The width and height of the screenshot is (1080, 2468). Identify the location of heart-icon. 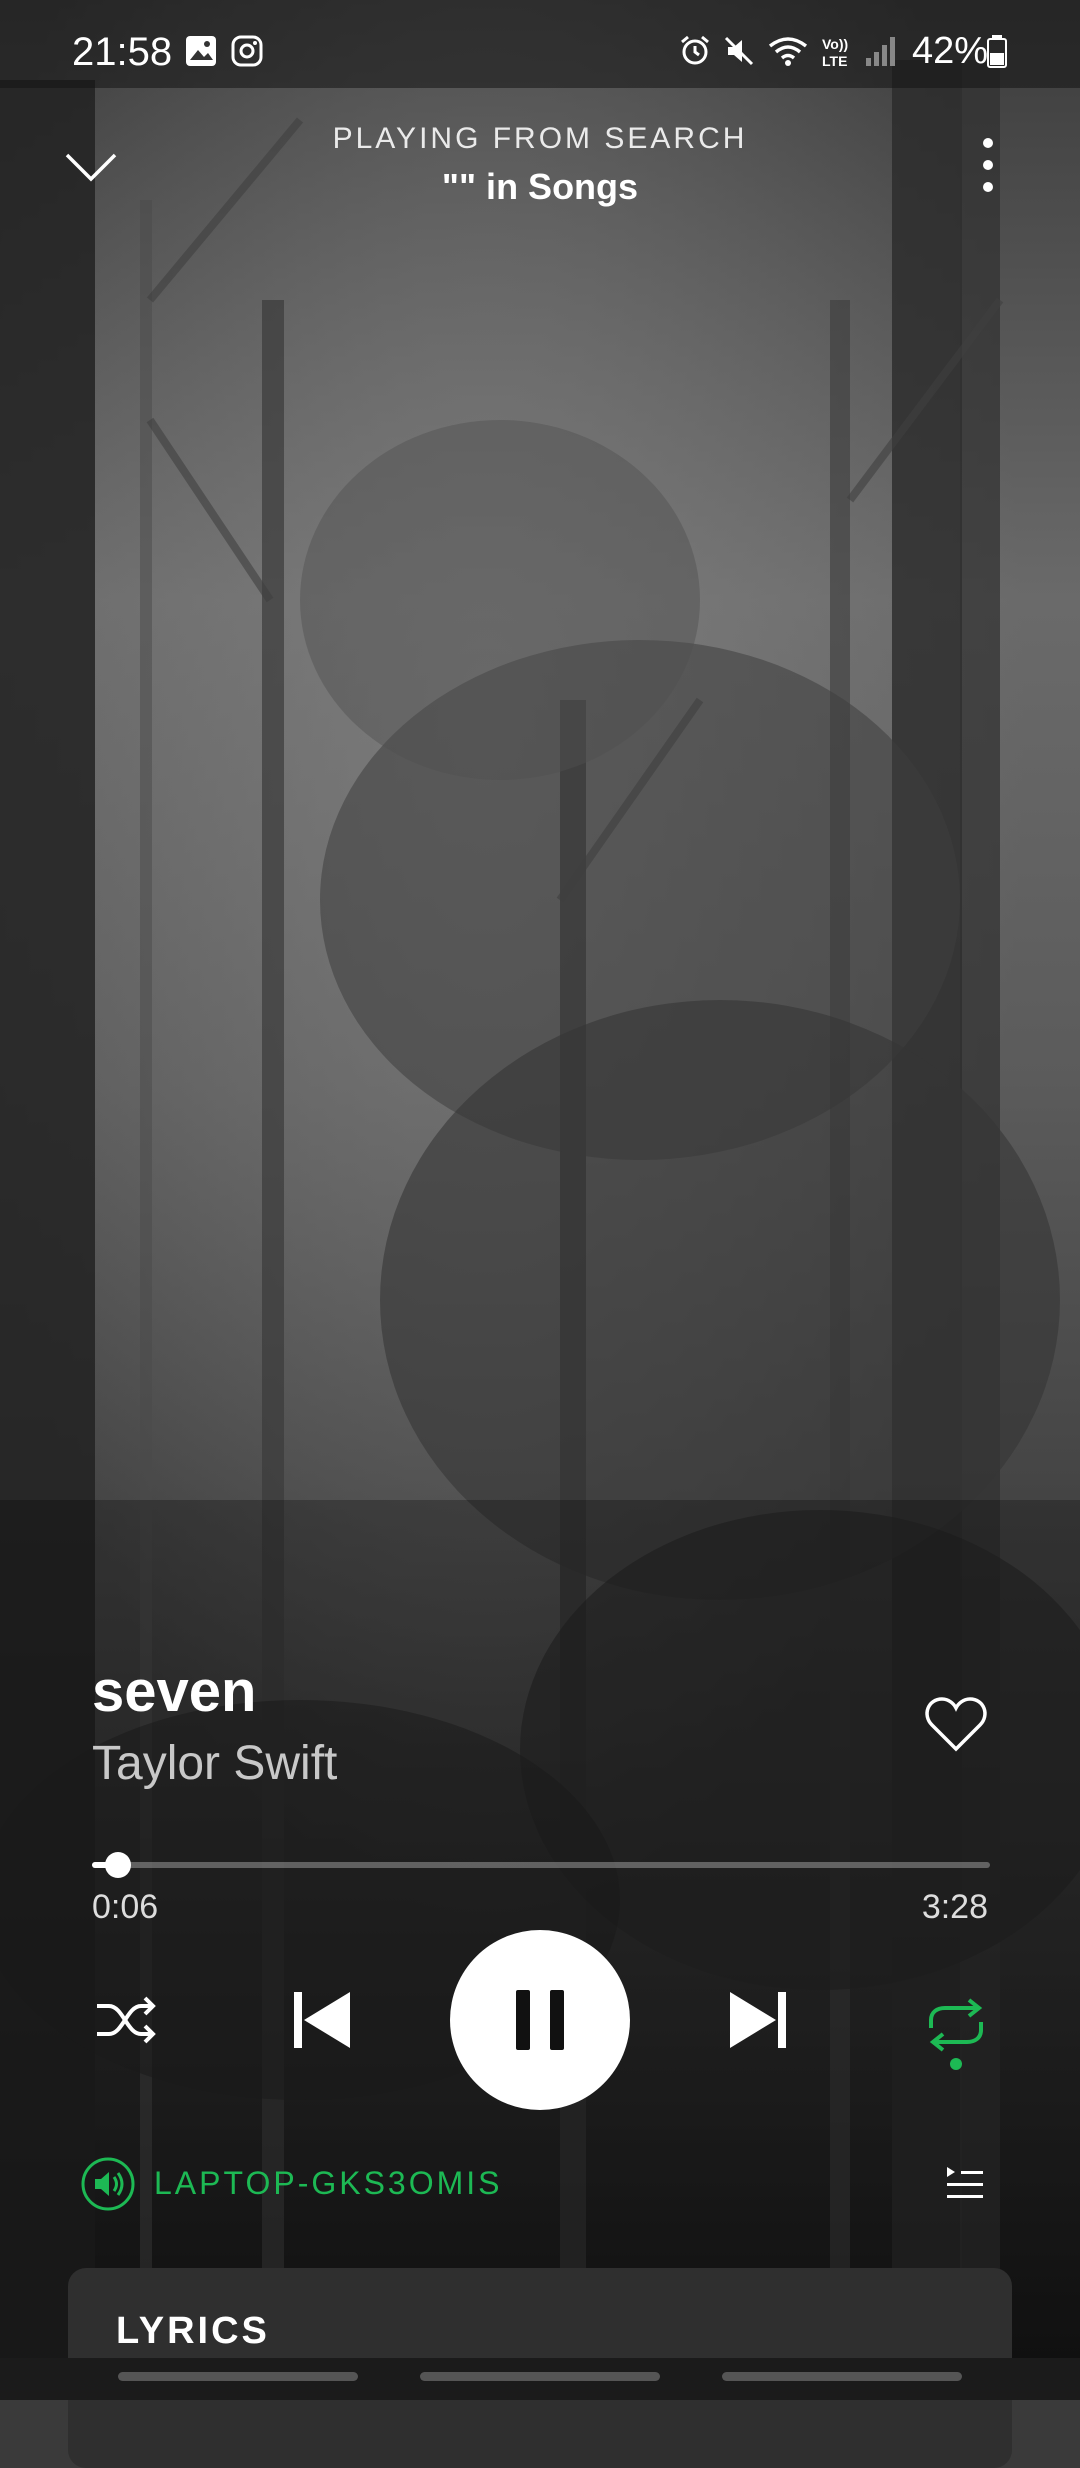
(956, 1724).